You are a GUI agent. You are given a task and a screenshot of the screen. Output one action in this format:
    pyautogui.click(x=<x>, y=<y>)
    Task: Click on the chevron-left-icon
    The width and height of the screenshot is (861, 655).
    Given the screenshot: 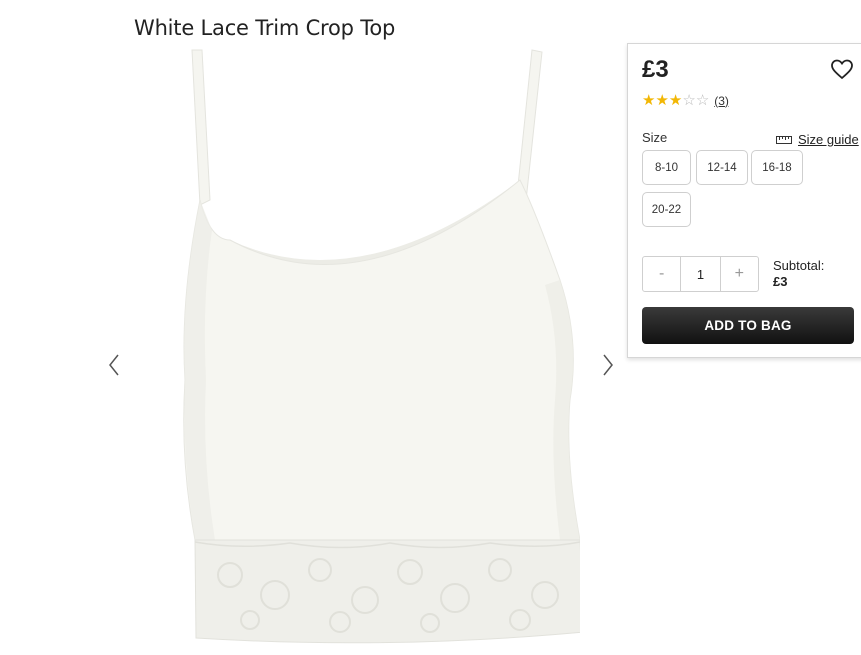 What is the action you would take?
    pyautogui.click(x=114, y=365)
    